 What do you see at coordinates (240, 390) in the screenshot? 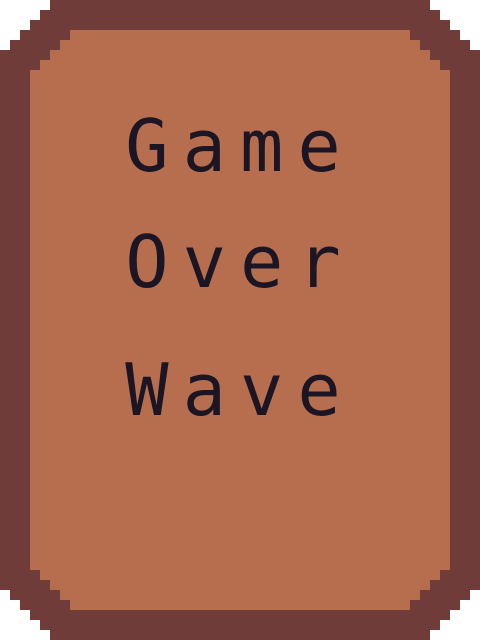
I see `wave-label: Wave` at bounding box center [240, 390].